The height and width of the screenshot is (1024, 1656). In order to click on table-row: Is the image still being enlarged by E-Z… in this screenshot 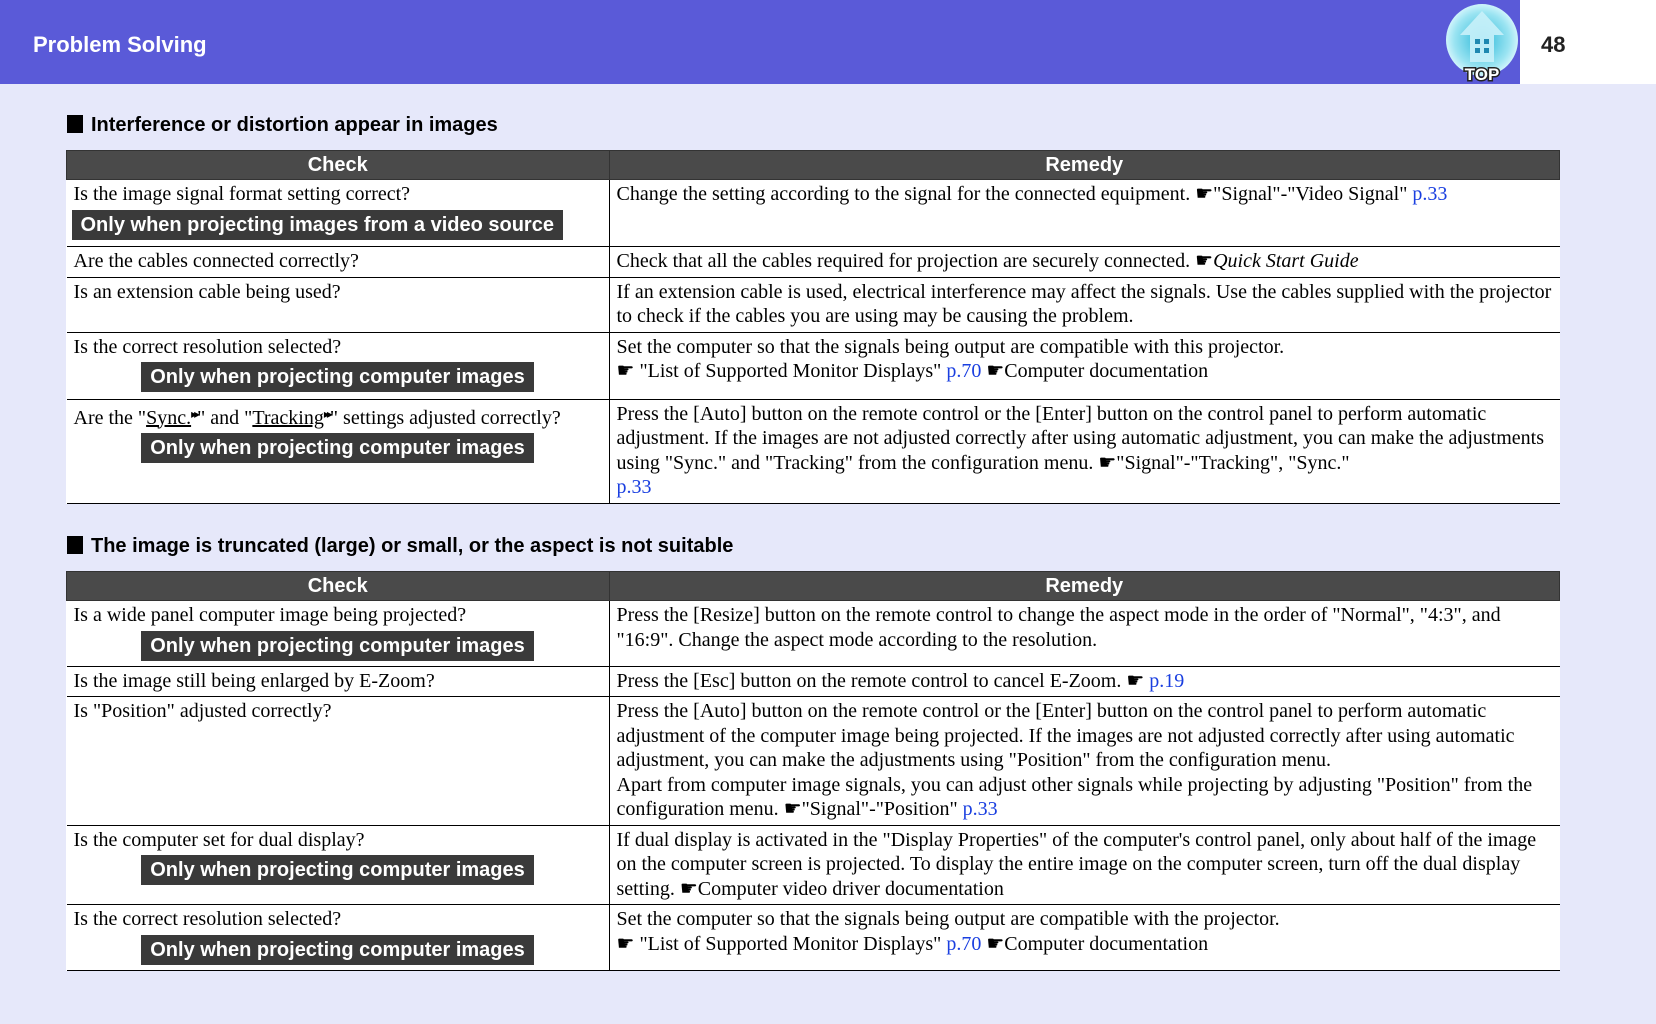, I will do `click(813, 681)`.